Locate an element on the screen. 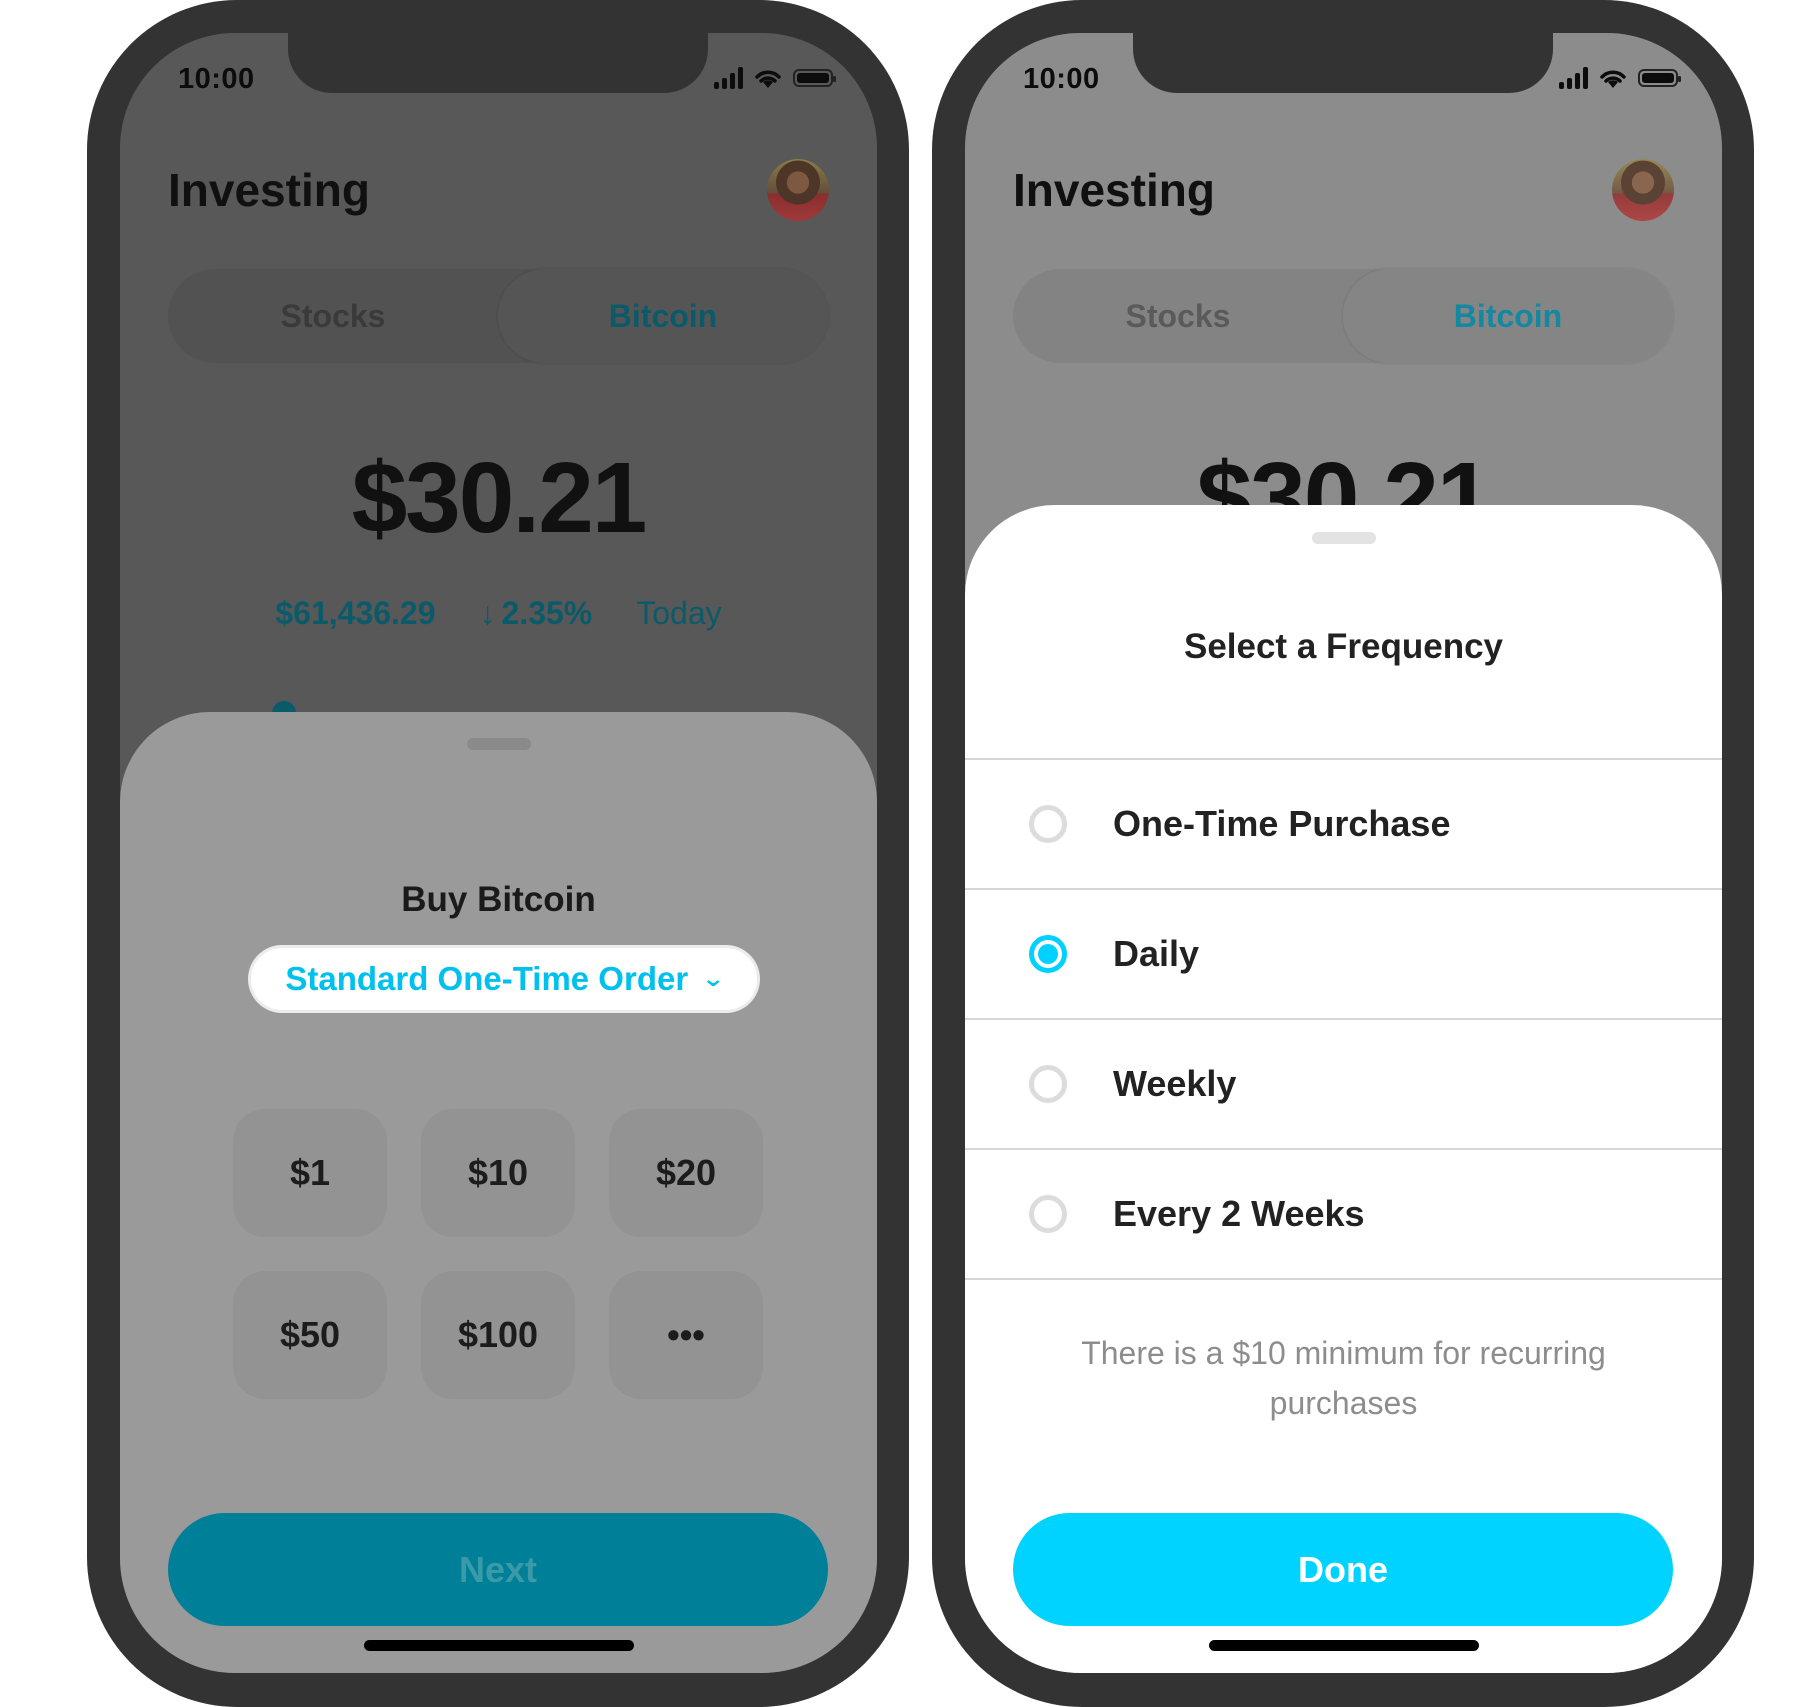  sheet-title: Buy Bitcoin is located at coordinates (498, 899).